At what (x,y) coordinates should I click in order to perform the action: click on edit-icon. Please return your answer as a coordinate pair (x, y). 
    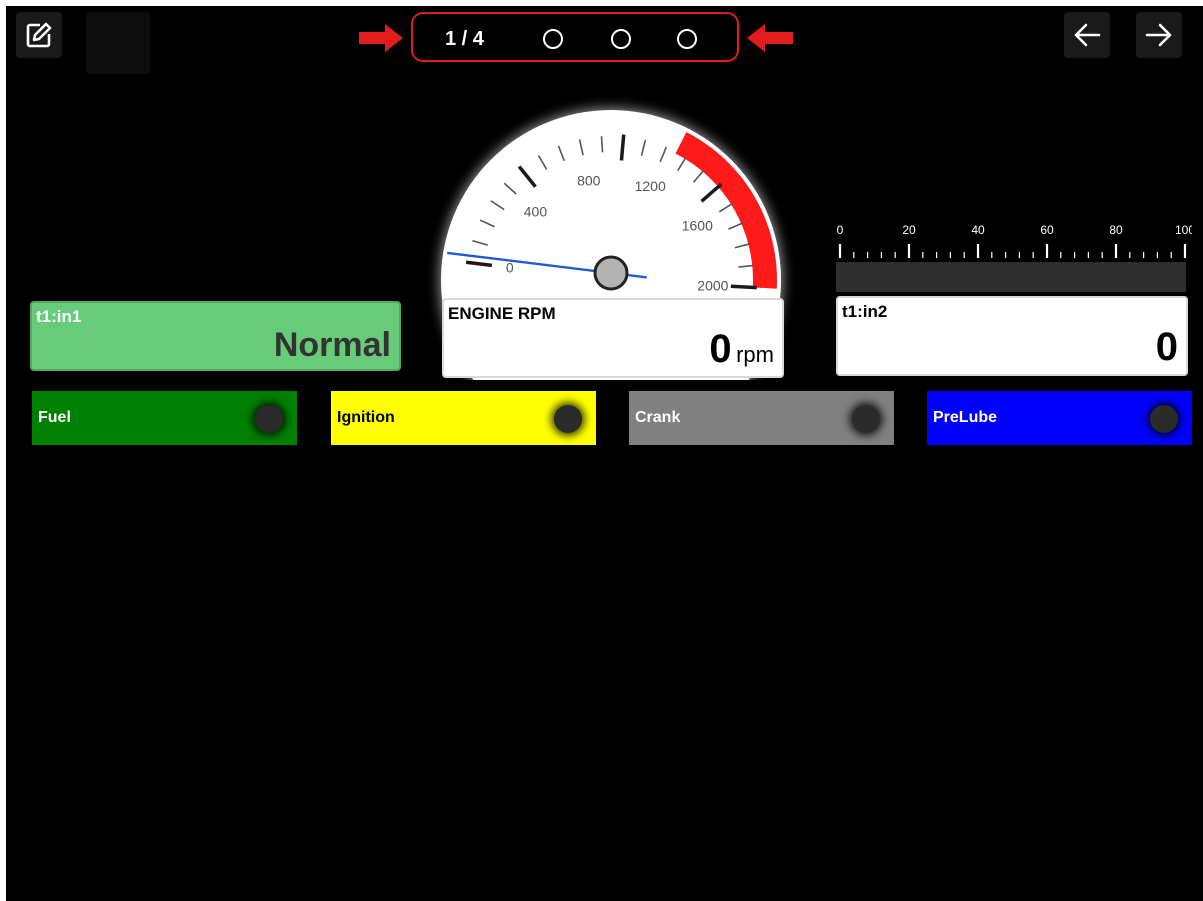
    Looking at the image, I should click on (39, 35).